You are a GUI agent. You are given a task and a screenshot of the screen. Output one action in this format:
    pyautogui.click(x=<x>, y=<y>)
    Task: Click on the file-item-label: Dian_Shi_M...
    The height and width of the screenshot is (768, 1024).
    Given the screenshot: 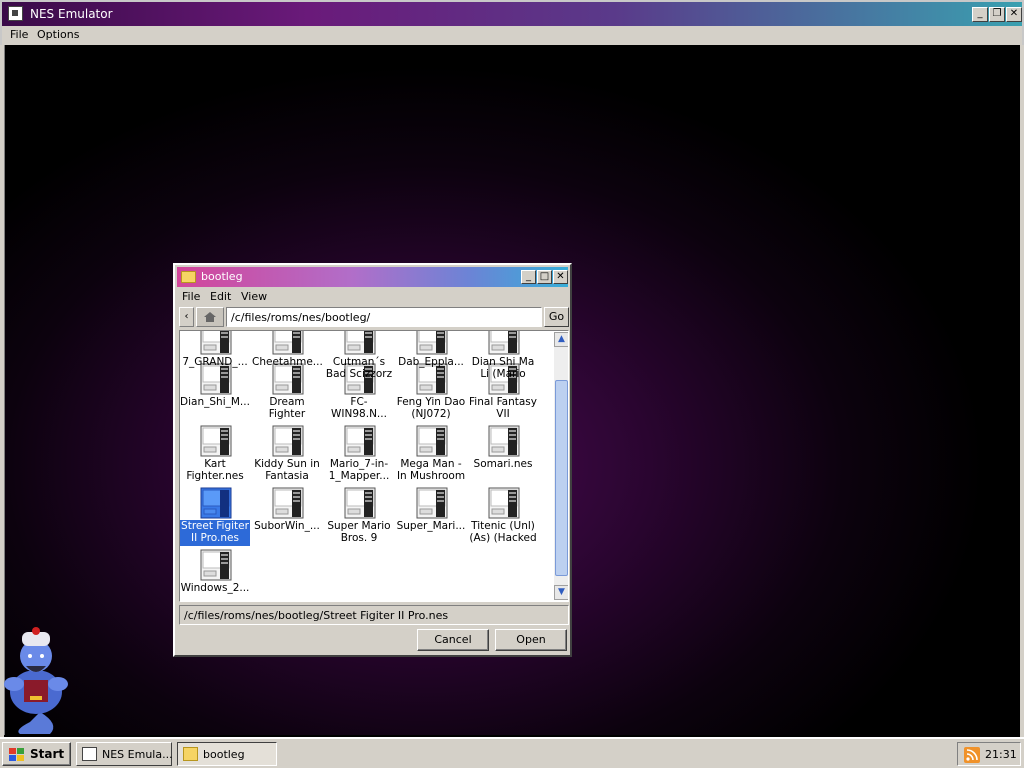 What is the action you would take?
    pyautogui.click(x=215, y=402)
    